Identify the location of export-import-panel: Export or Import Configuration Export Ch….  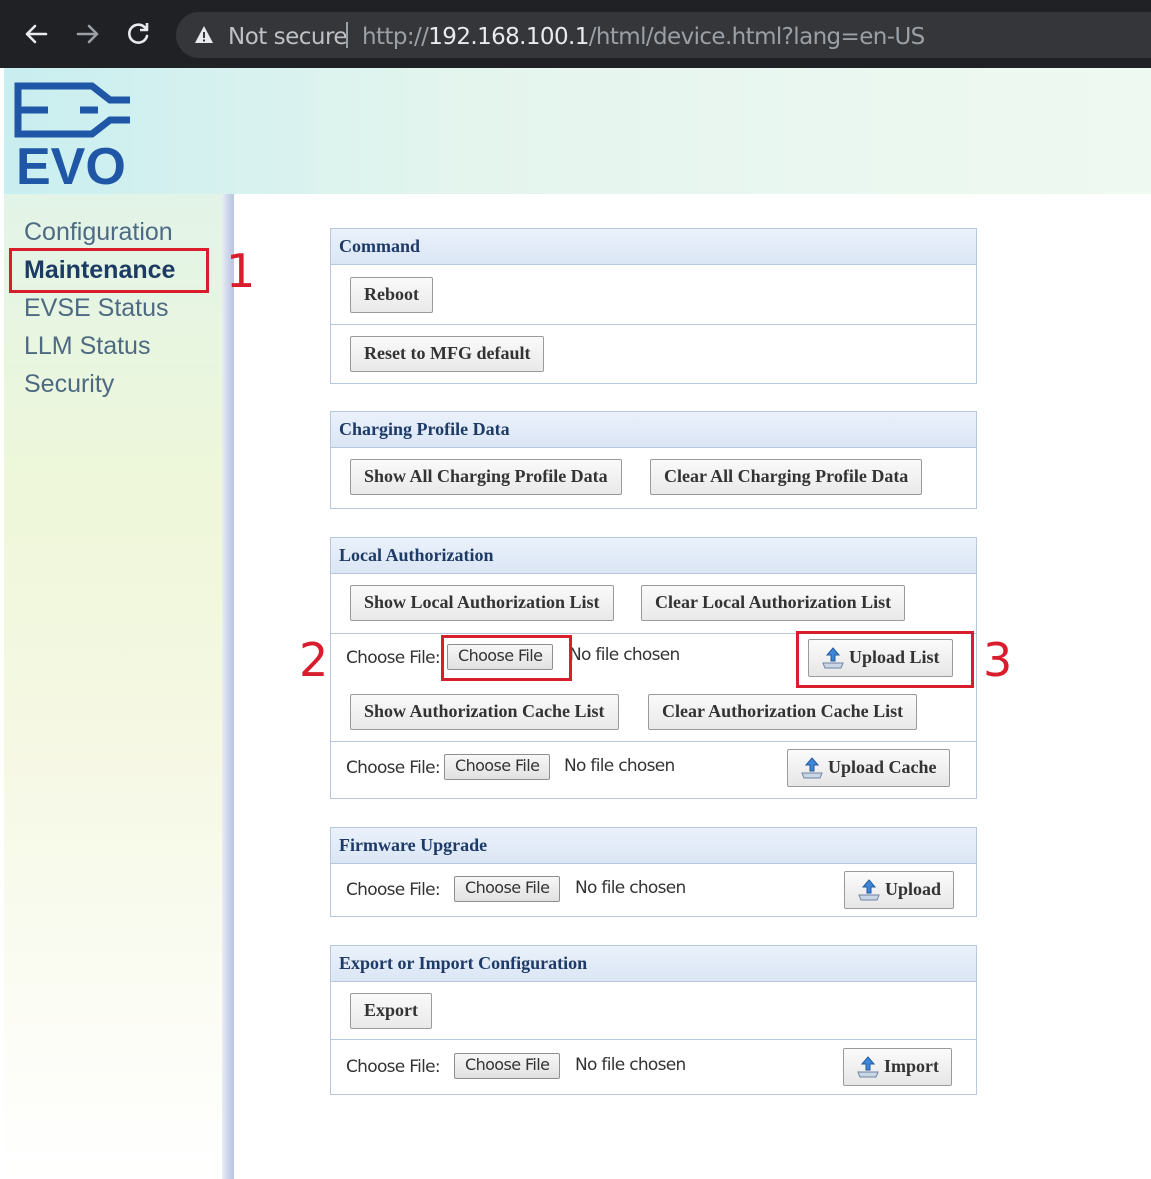
(653, 1020).